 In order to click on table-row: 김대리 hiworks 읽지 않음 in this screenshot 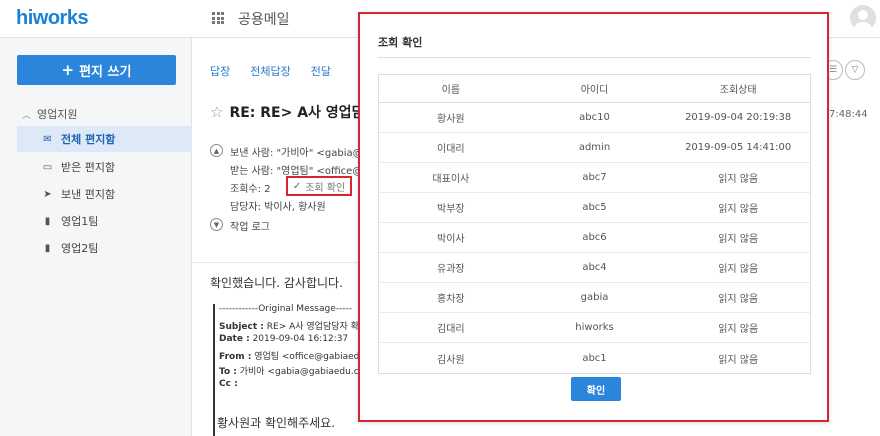, I will do `click(594, 328)`.